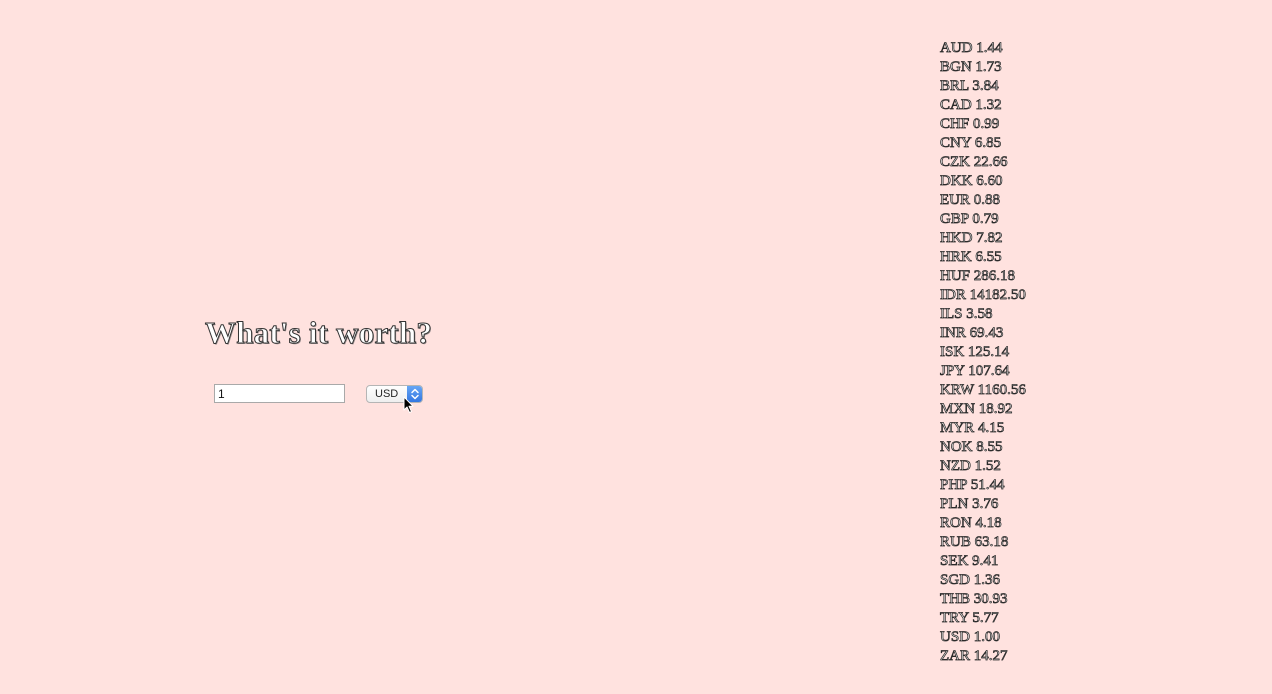 This screenshot has width=1272, height=694. Describe the element at coordinates (988, 105) in the screenshot. I see `rate-value: 1.32` at that location.